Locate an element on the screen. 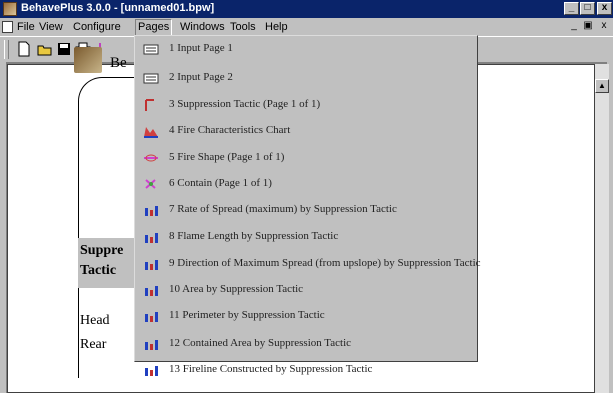  fire-shape-icon is located at coordinates (151, 158).